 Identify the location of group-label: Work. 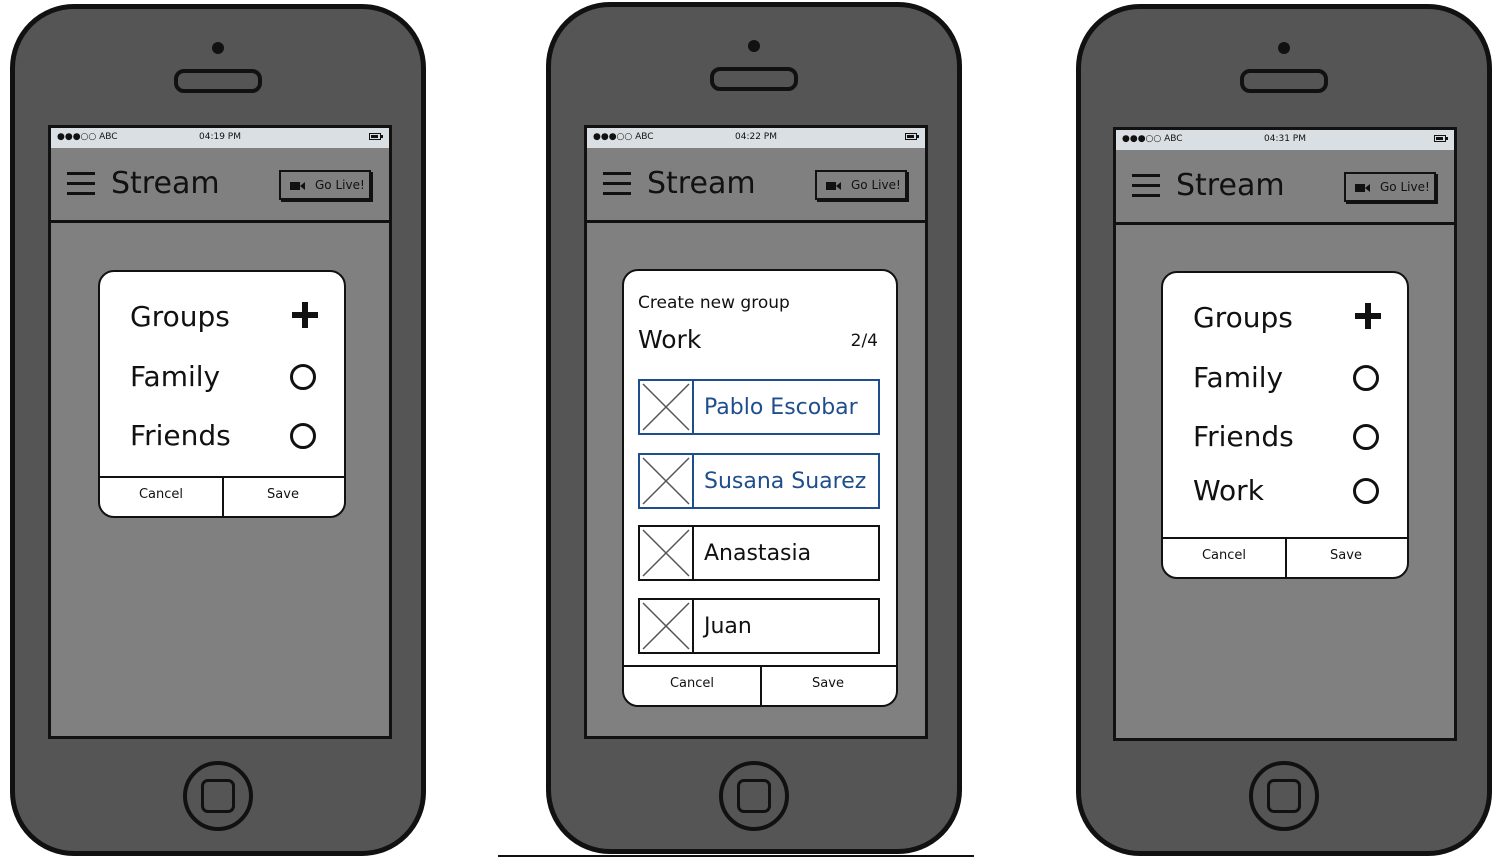
(1228, 490).